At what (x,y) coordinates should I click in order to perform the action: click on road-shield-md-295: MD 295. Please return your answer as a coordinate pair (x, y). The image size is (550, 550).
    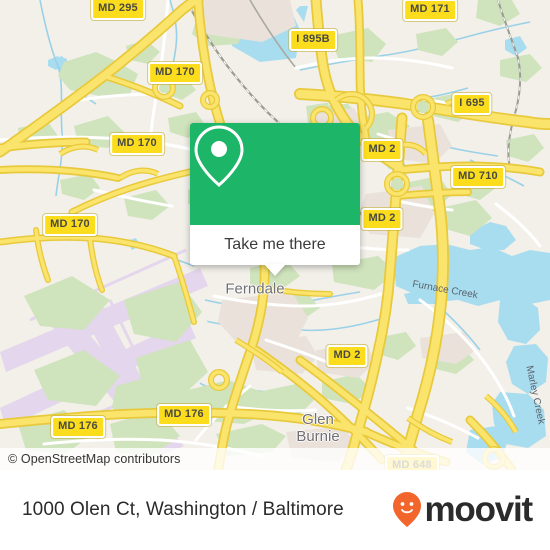
    Looking at the image, I should click on (118, 10).